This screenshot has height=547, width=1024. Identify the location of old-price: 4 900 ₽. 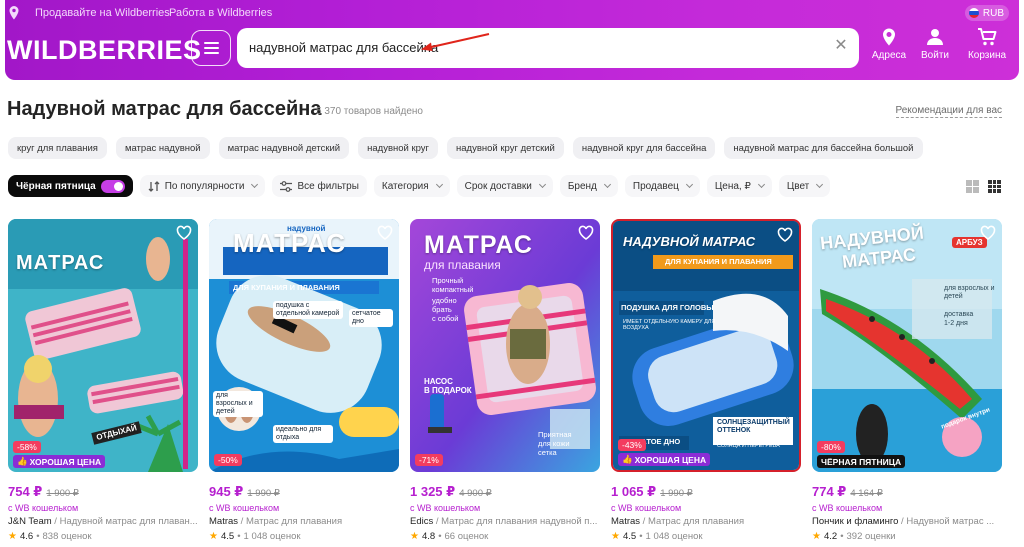
(475, 493).